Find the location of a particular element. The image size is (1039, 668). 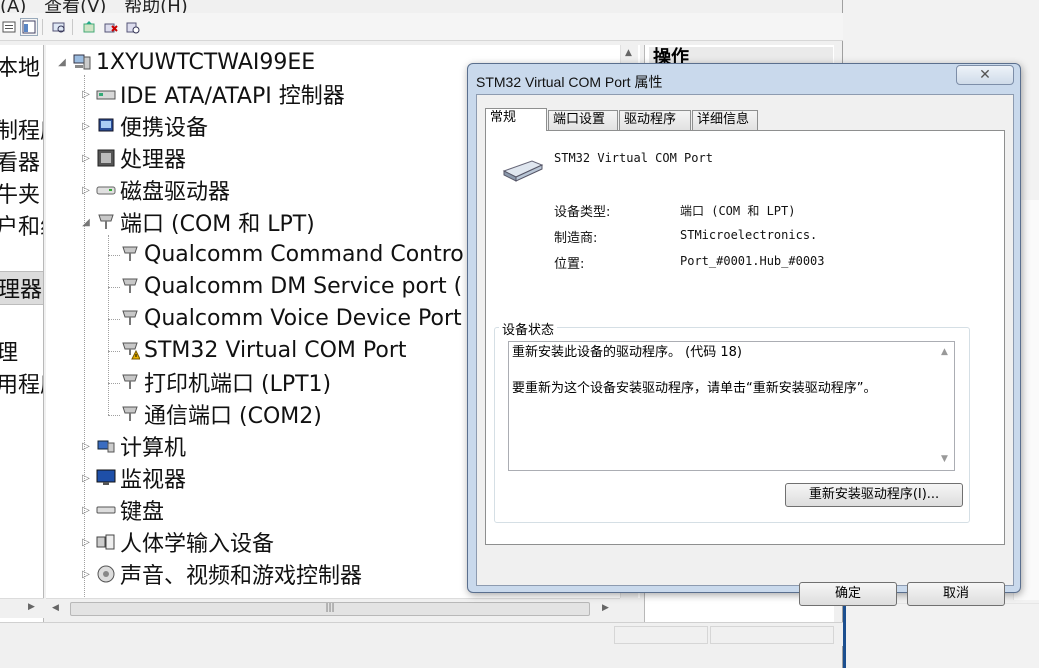

tree-device-label: Qualcomm Voice Device Port is located at coordinates (303, 318).